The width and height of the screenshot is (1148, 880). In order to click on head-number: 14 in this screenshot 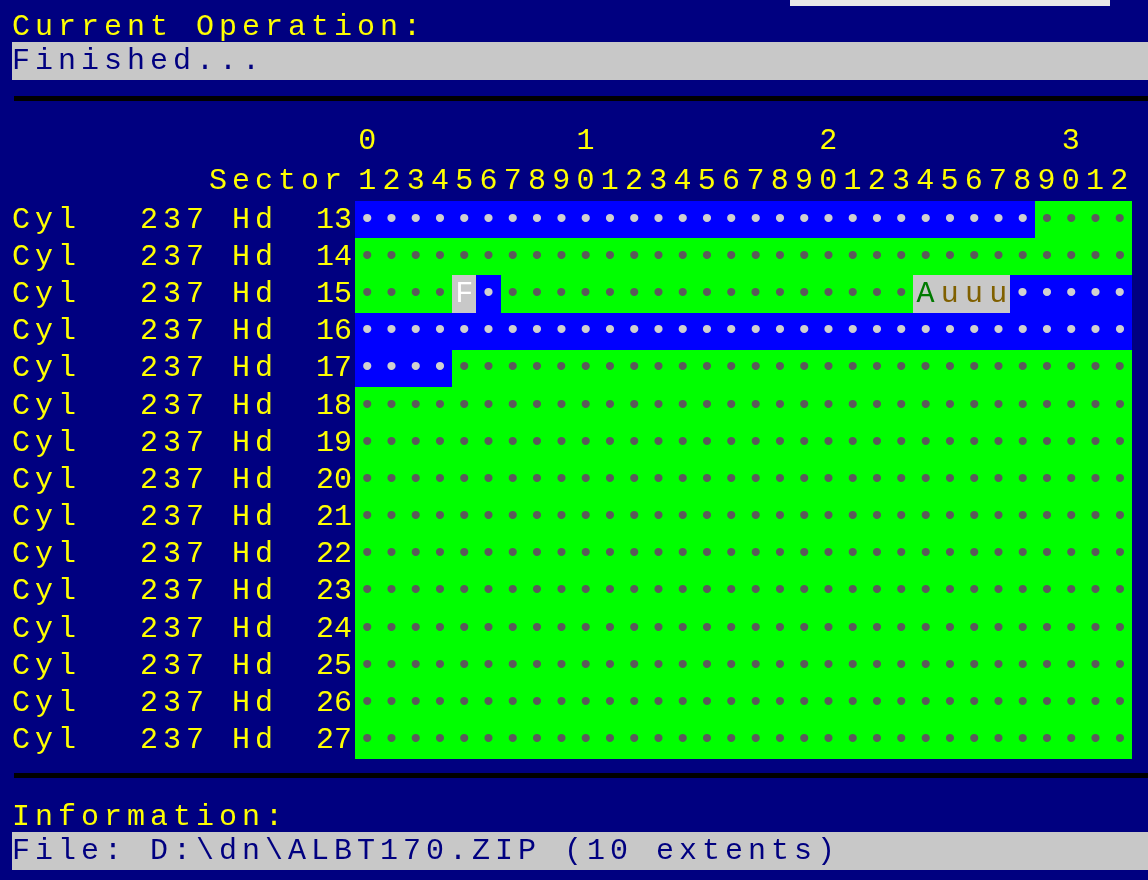, I will do `click(333, 257)`.